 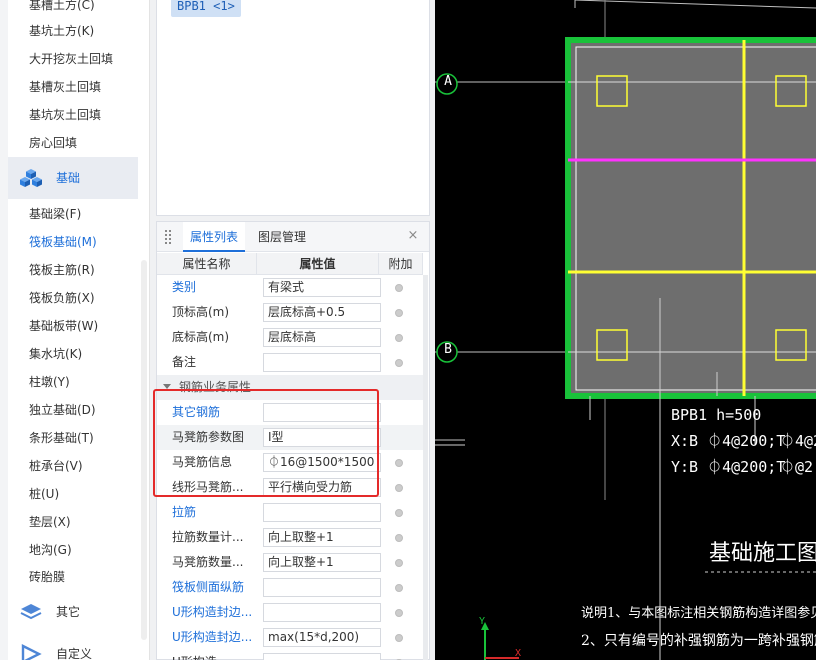 What do you see at coordinates (73, 646) in the screenshot?
I see `sidebar-category-custom: 自定义` at bounding box center [73, 646].